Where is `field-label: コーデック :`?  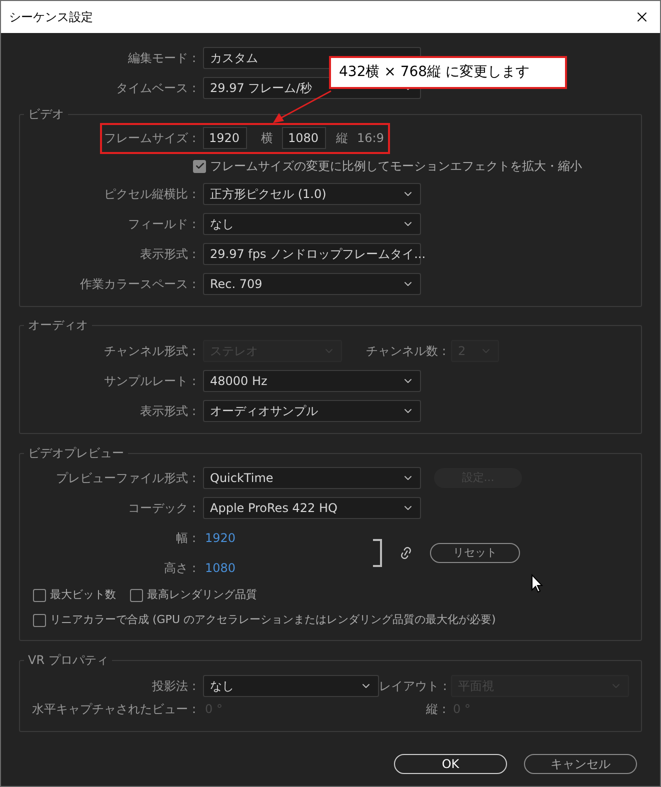 field-label: コーデック : is located at coordinates (161, 508).